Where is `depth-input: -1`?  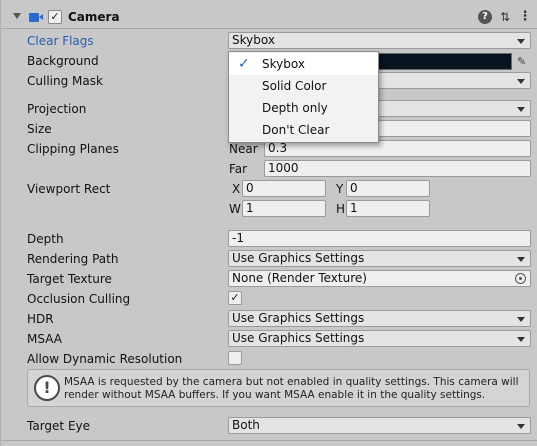
depth-input: -1 is located at coordinates (379, 238).